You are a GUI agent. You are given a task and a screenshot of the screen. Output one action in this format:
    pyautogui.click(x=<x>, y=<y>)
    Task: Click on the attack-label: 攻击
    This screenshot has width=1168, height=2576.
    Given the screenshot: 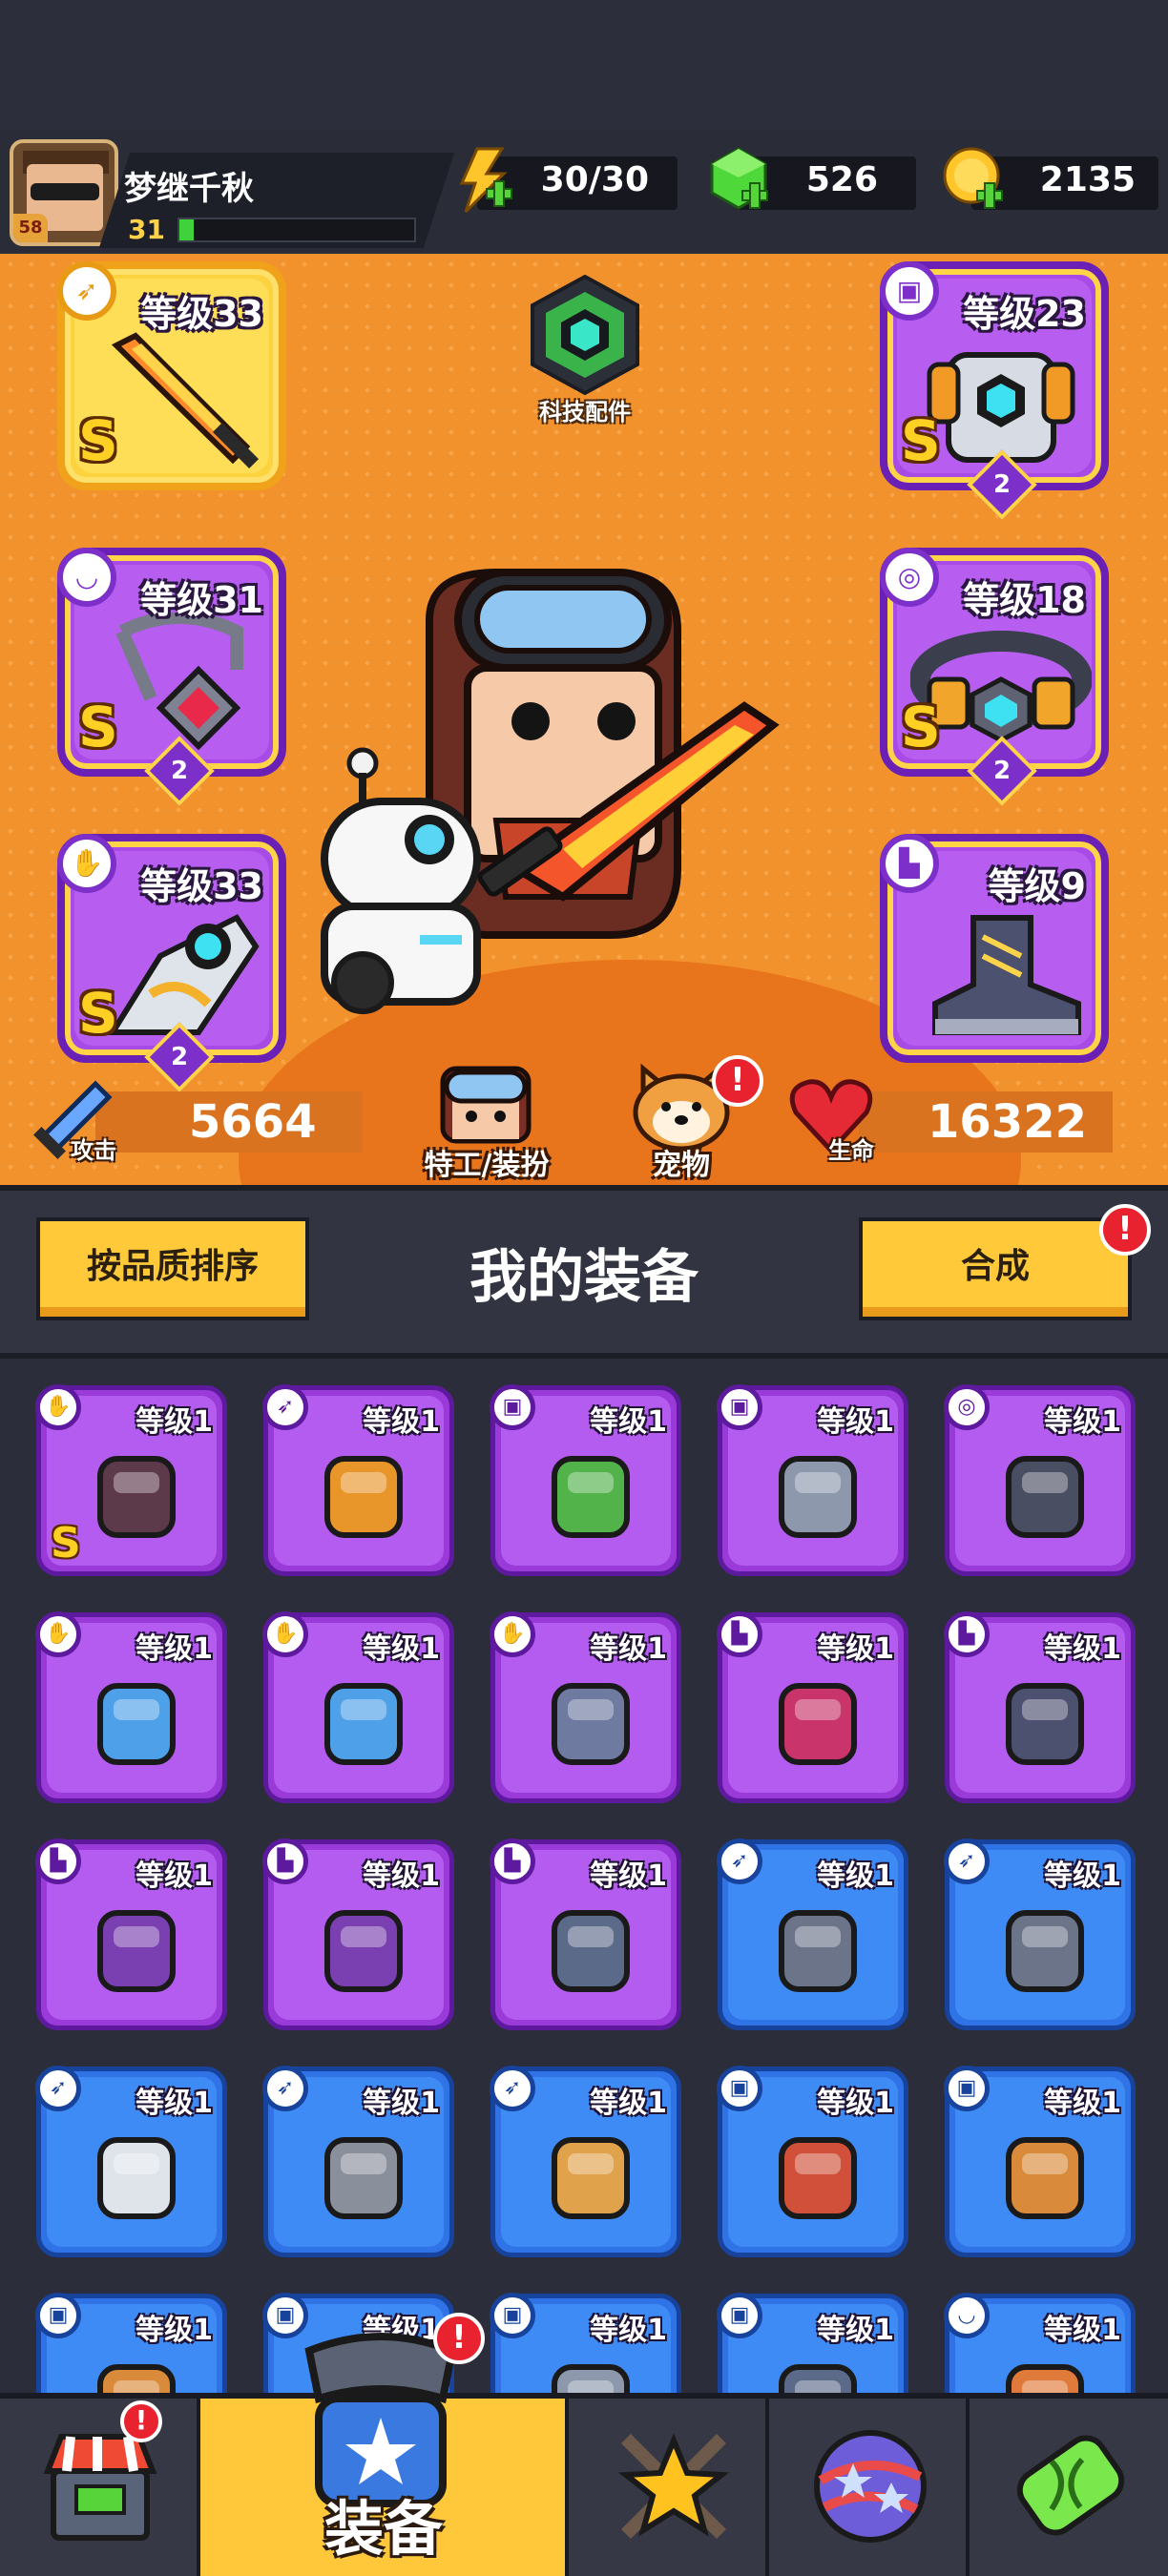 What is the action you would take?
    pyautogui.click(x=93, y=1150)
    